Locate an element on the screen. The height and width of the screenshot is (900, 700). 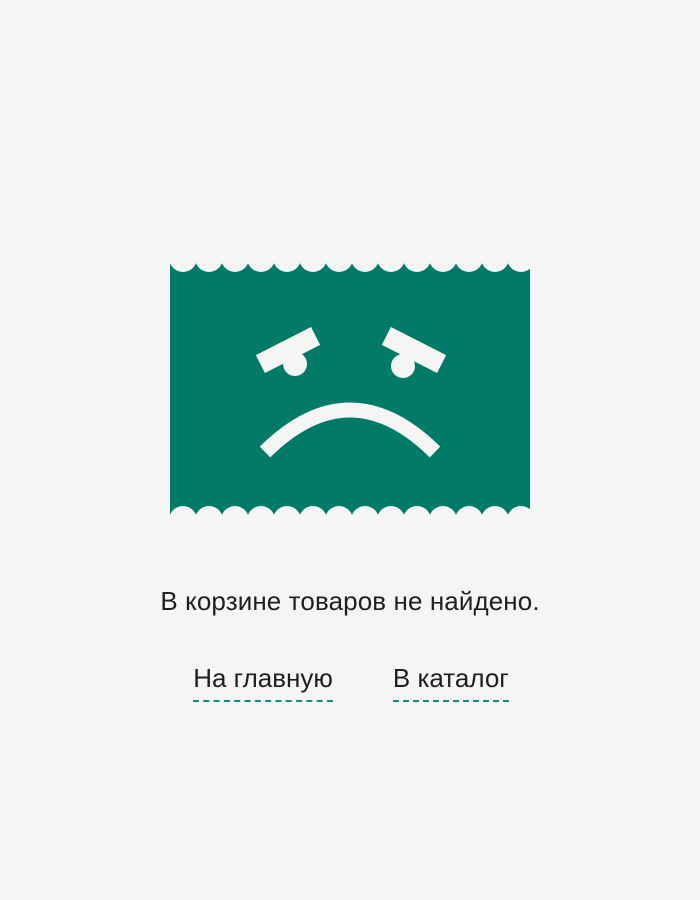
navigation-links: На главную В каталог is located at coordinates (350, 682).